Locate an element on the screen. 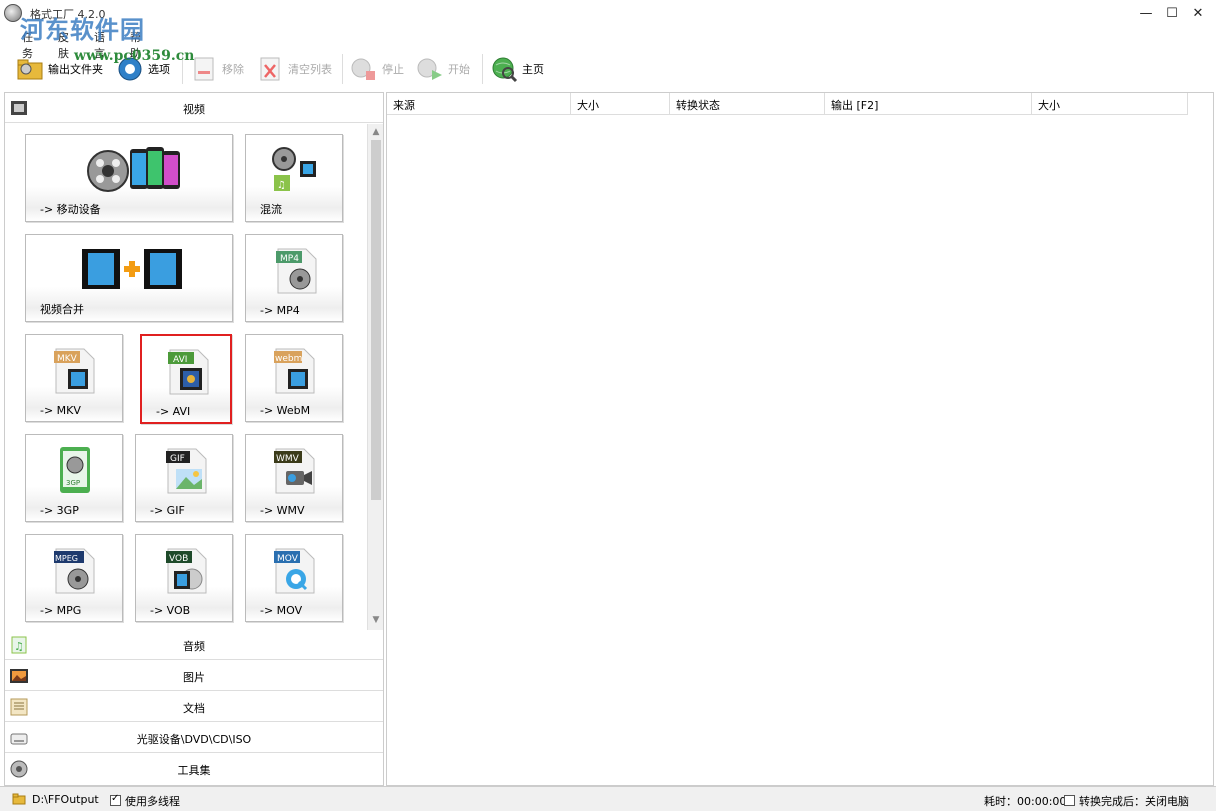  tile-label: -> AVI is located at coordinates (173, 411).